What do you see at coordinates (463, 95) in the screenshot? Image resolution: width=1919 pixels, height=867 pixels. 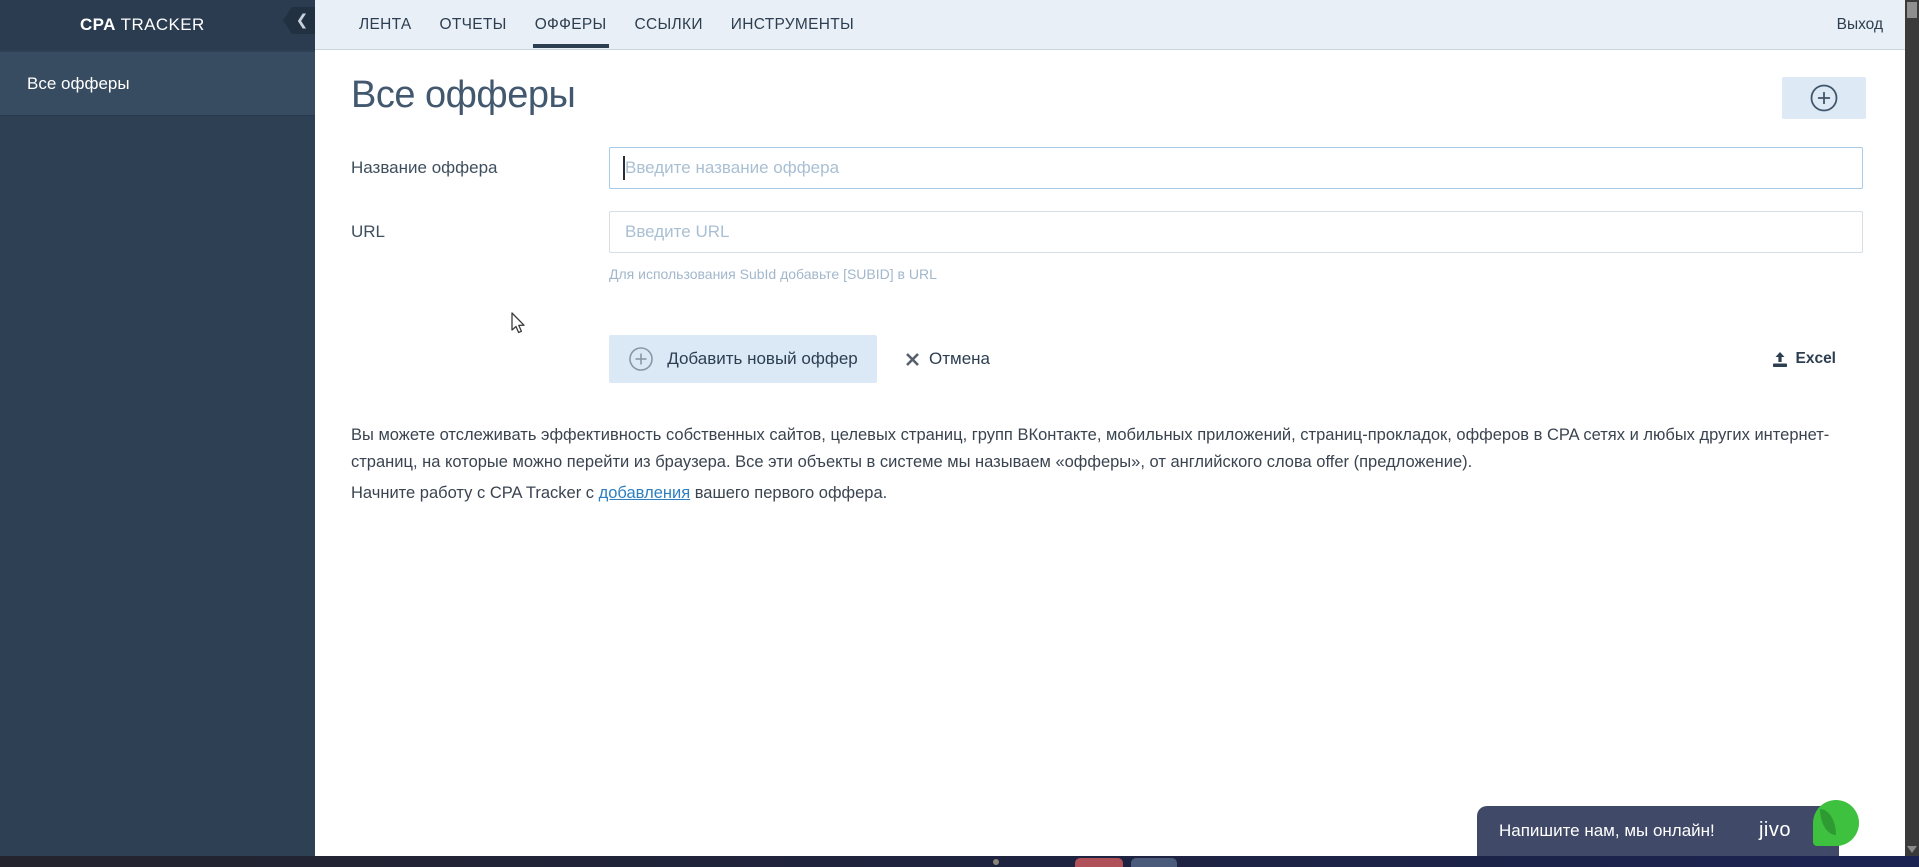 I see `page-title: Все офферы` at bounding box center [463, 95].